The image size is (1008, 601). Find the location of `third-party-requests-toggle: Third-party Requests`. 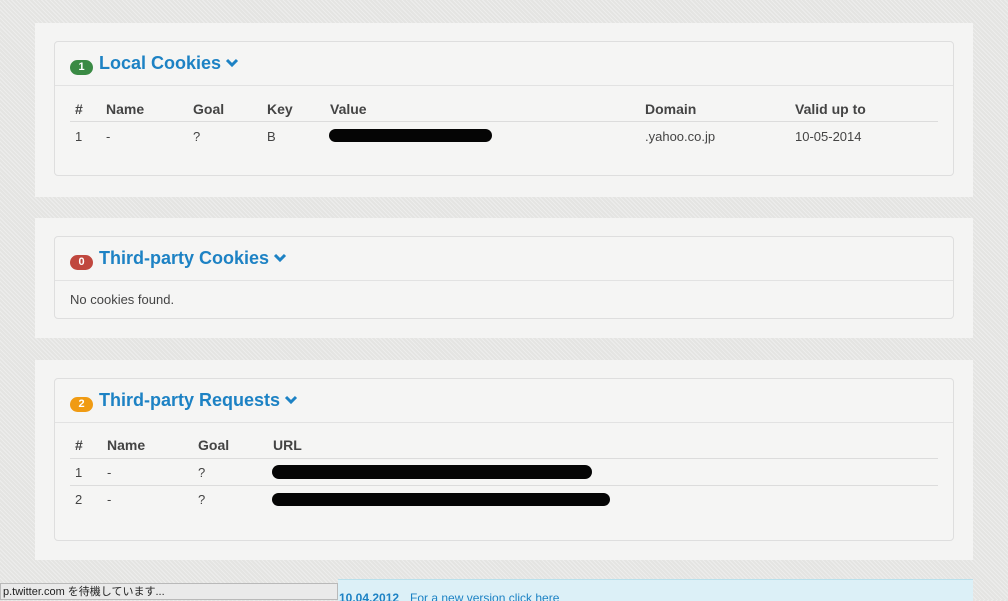

third-party-requests-toggle: Third-party Requests is located at coordinates (198, 400).